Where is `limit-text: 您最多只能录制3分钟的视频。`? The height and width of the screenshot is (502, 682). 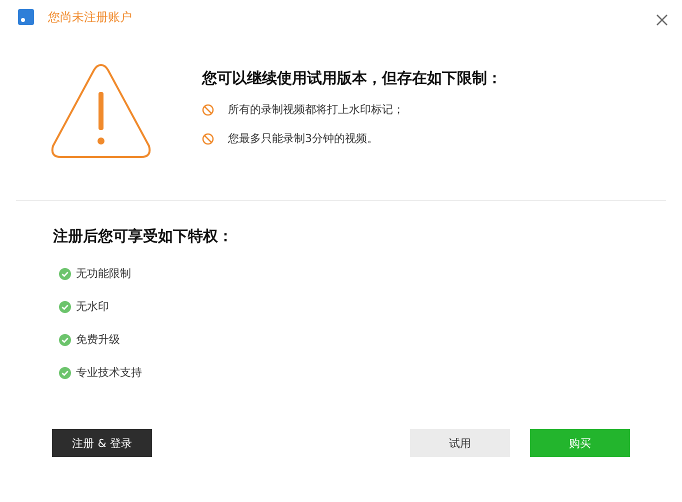 limit-text: 您最多只能录制3分钟的视频。 is located at coordinates (303, 138).